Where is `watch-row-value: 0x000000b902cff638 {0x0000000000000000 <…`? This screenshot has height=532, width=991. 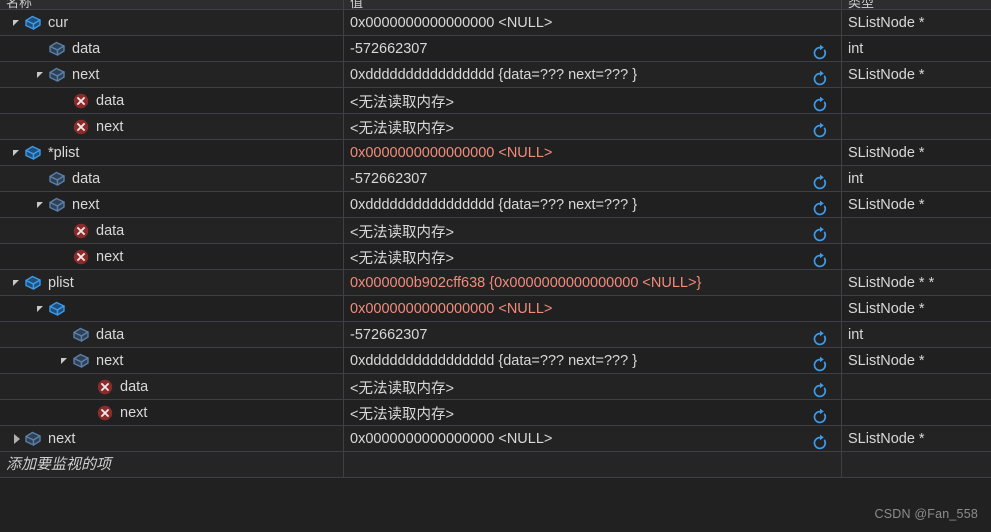 watch-row-value: 0x000000b902cff638 {0x0000000000000000 <… is located at coordinates (592, 283).